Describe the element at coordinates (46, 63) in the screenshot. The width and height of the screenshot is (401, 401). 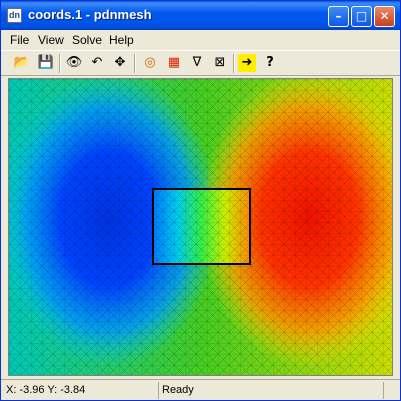
I see `save-icon: 💾` at that location.